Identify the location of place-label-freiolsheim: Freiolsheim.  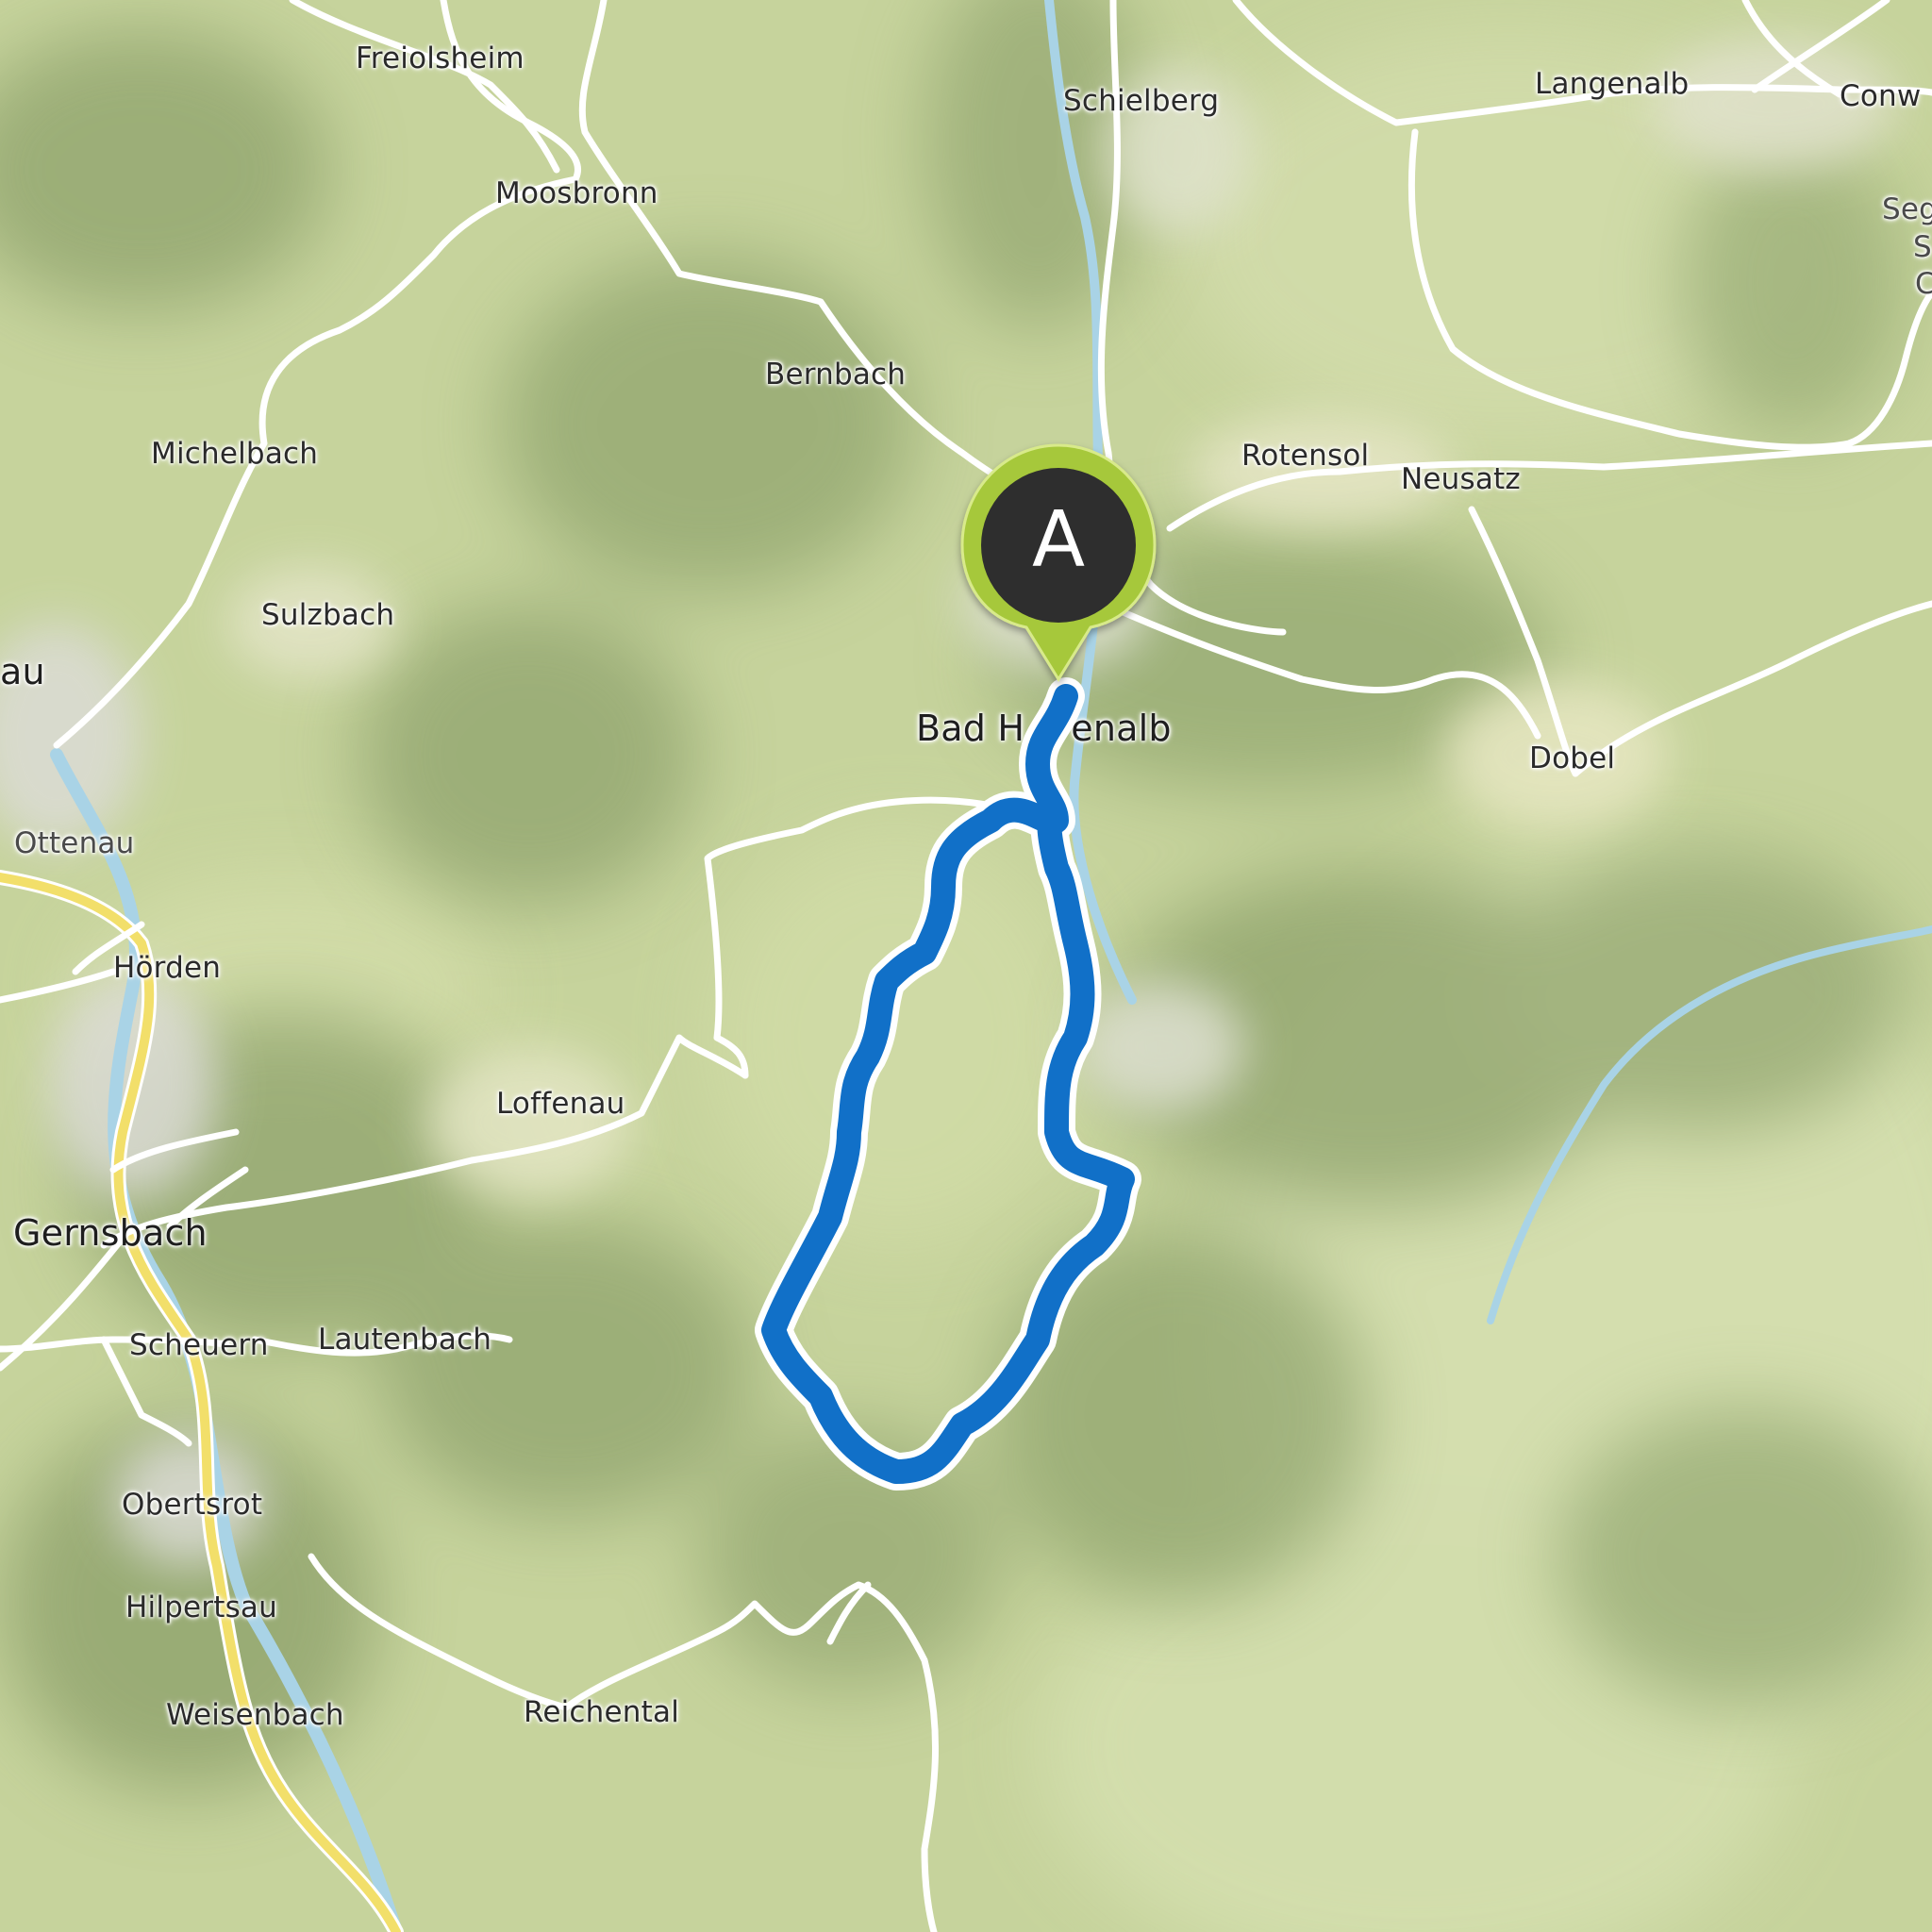
(440, 58).